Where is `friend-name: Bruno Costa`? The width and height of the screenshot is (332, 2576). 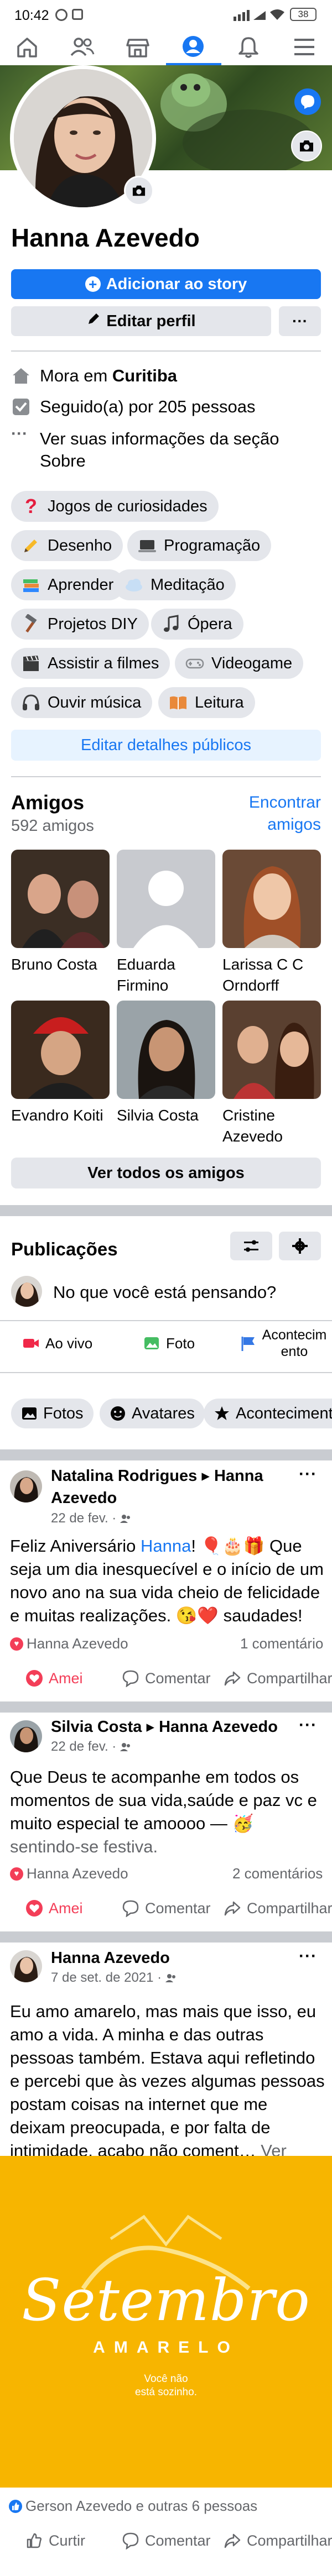
friend-name: Bruno Costa is located at coordinates (61, 964).